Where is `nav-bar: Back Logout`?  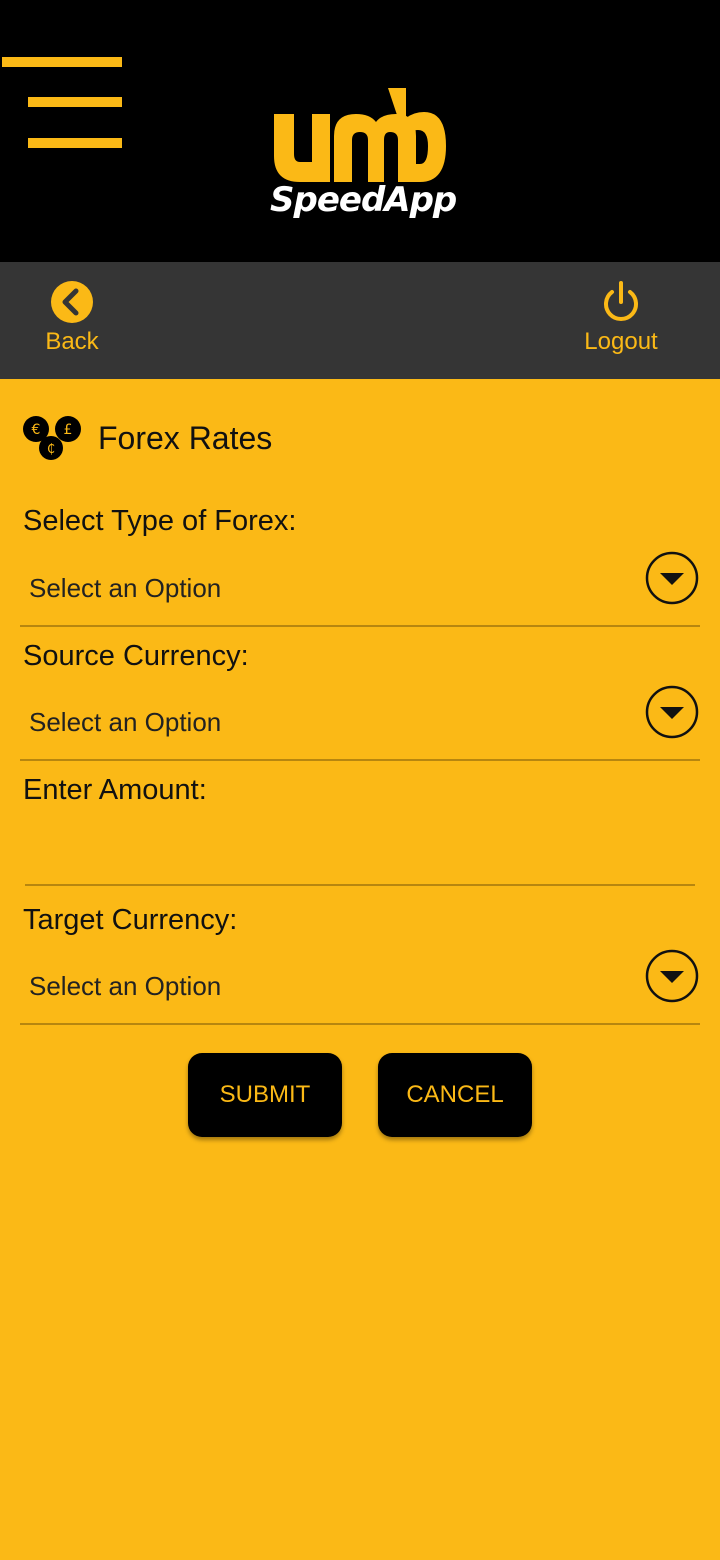 nav-bar: Back Logout is located at coordinates (360, 320).